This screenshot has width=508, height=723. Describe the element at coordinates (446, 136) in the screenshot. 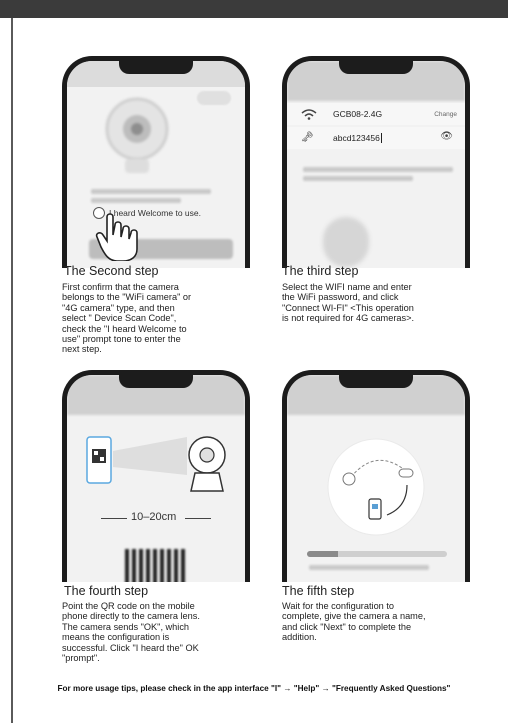

I see `eye-icon: 👁` at that location.